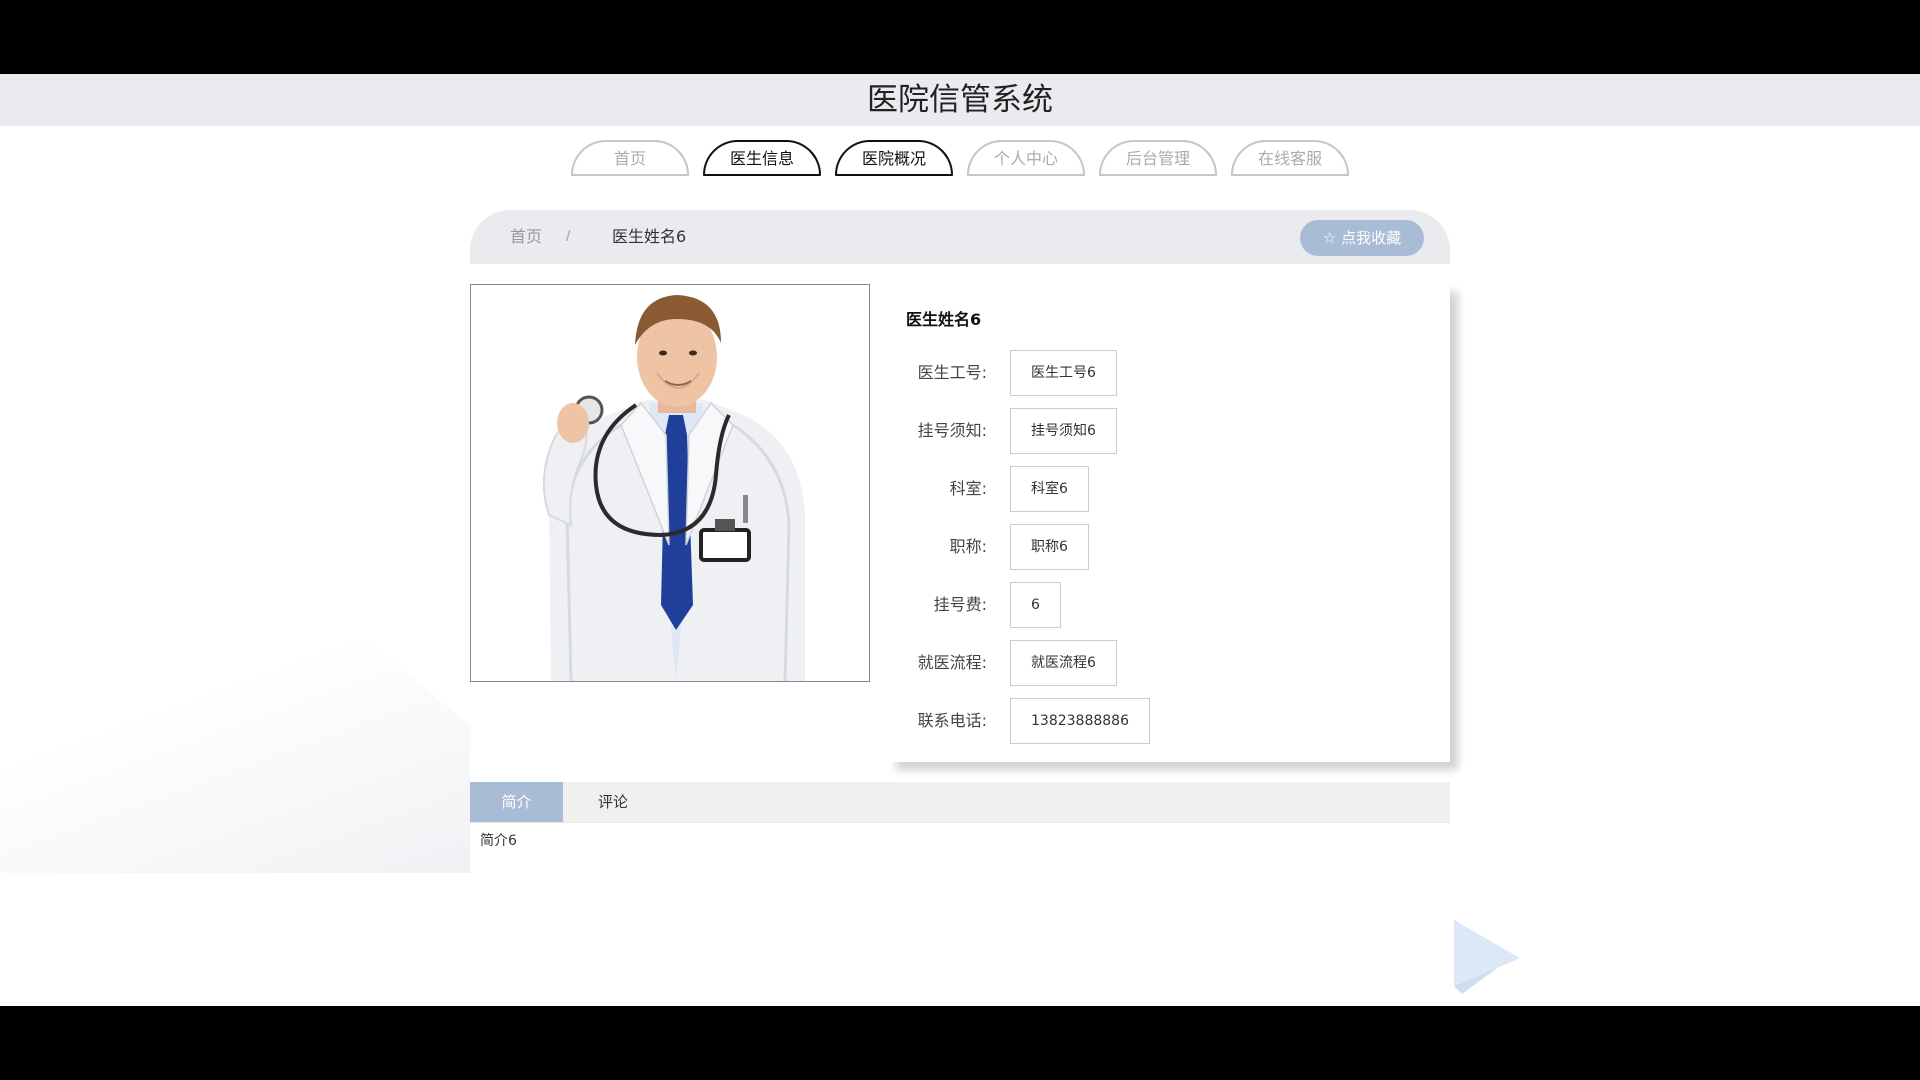  Describe the element at coordinates (952, 720) in the screenshot. I see `field-label: 联系电话:` at that location.